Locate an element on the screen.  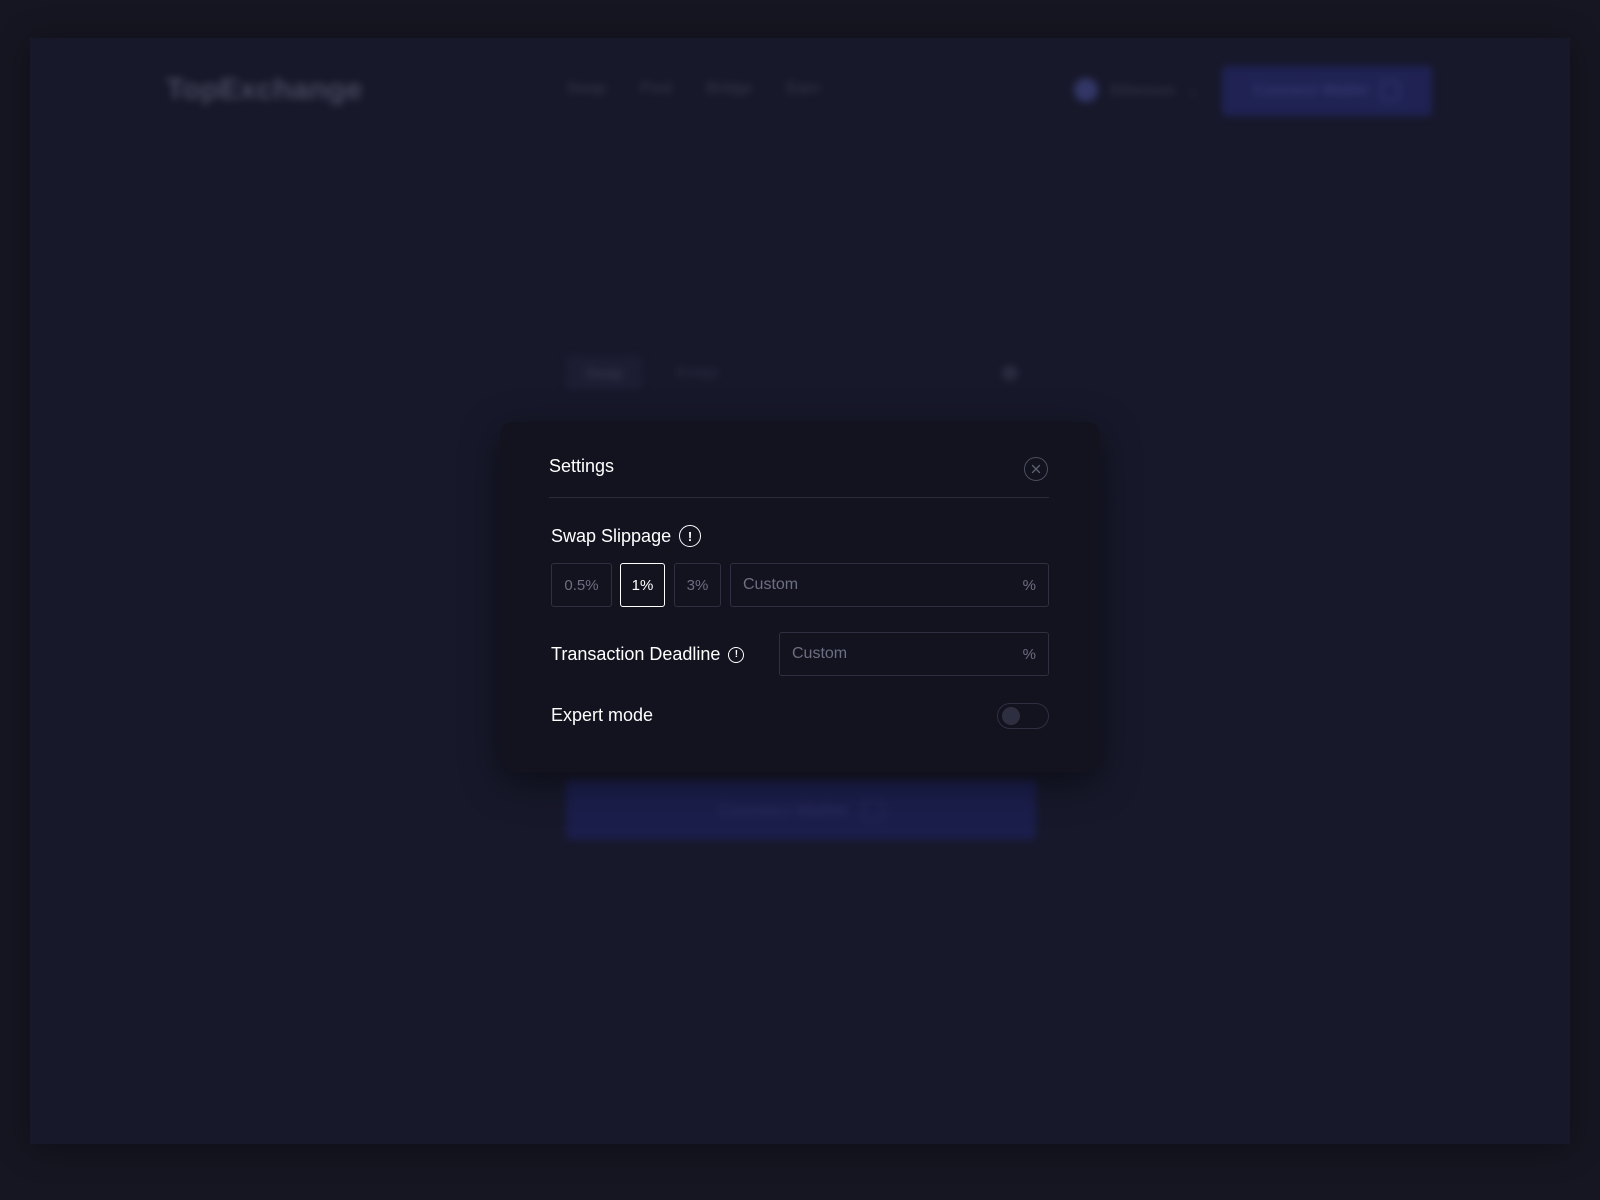
slippage-custom-field: % is located at coordinates (889, 585).